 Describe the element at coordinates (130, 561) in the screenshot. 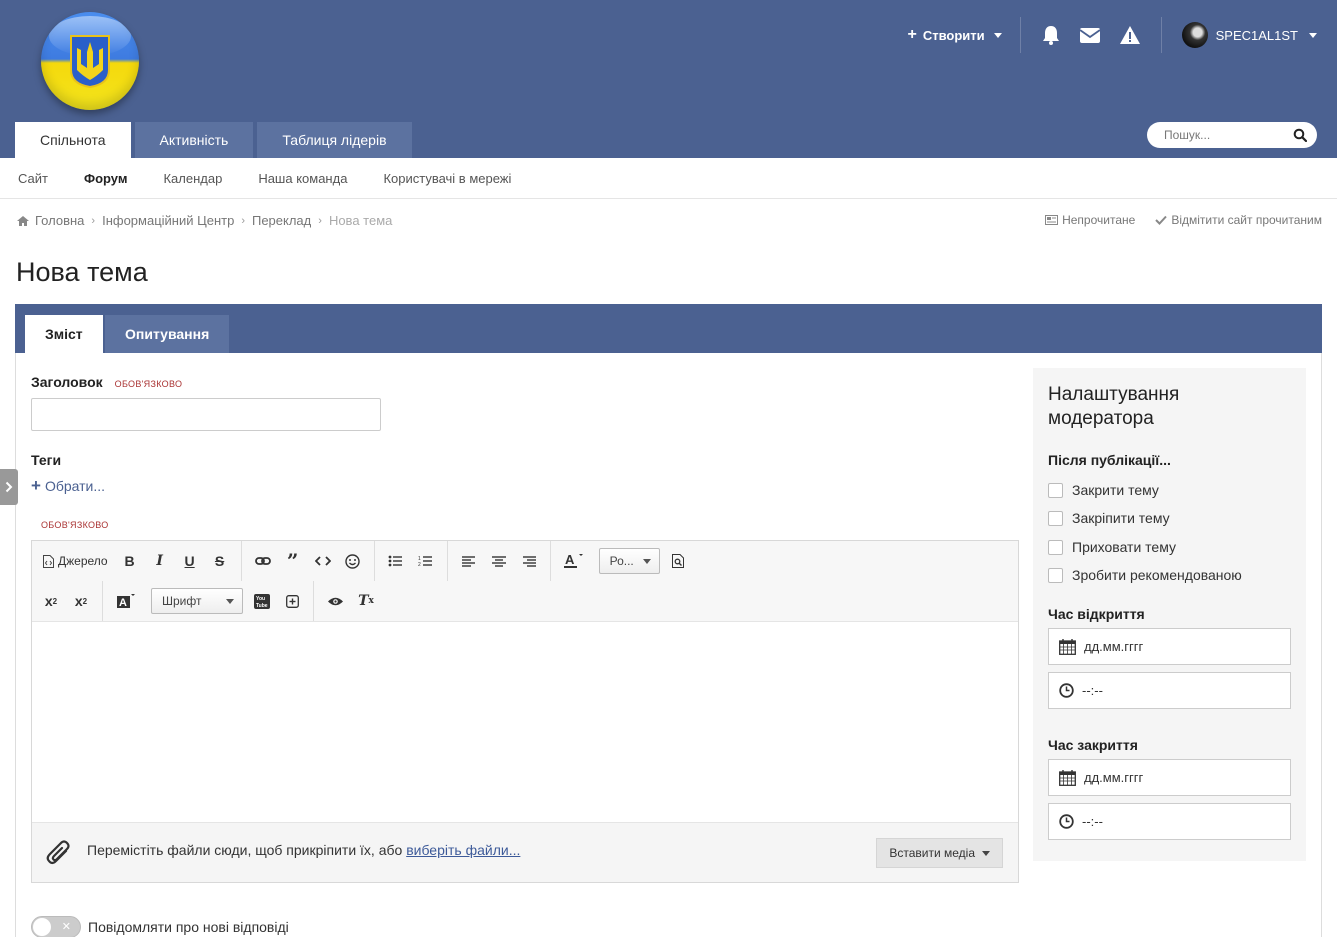

I see `bold-button: B` at that location.